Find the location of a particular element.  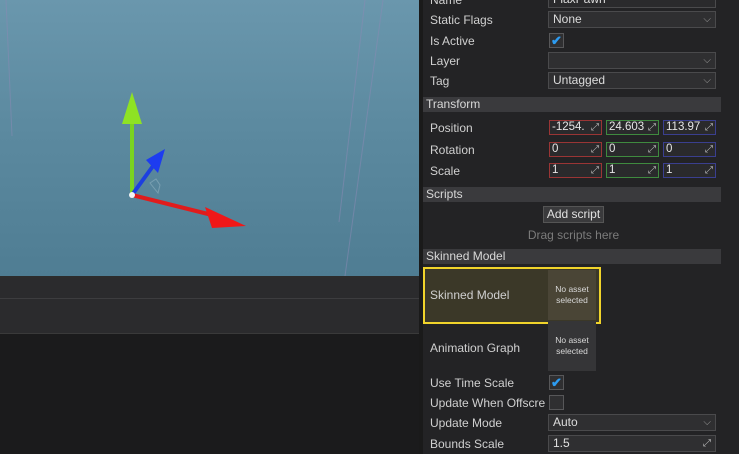

static-flags-dropdown: None ⌵ is located at coordinates (632, 19).